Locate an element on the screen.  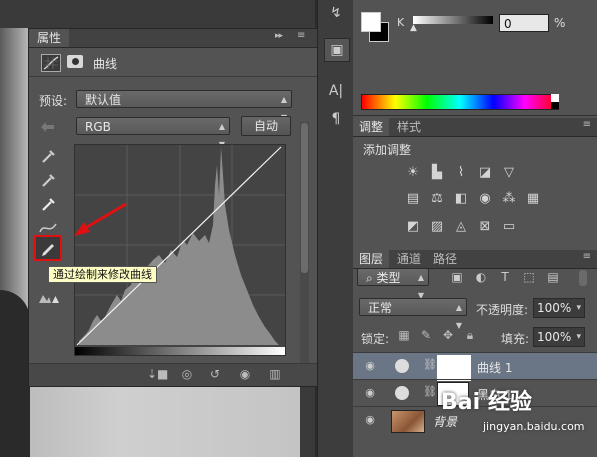
layers-tabbar: 图层 通道 路径 ≡ is located at coordinates (475, 259).